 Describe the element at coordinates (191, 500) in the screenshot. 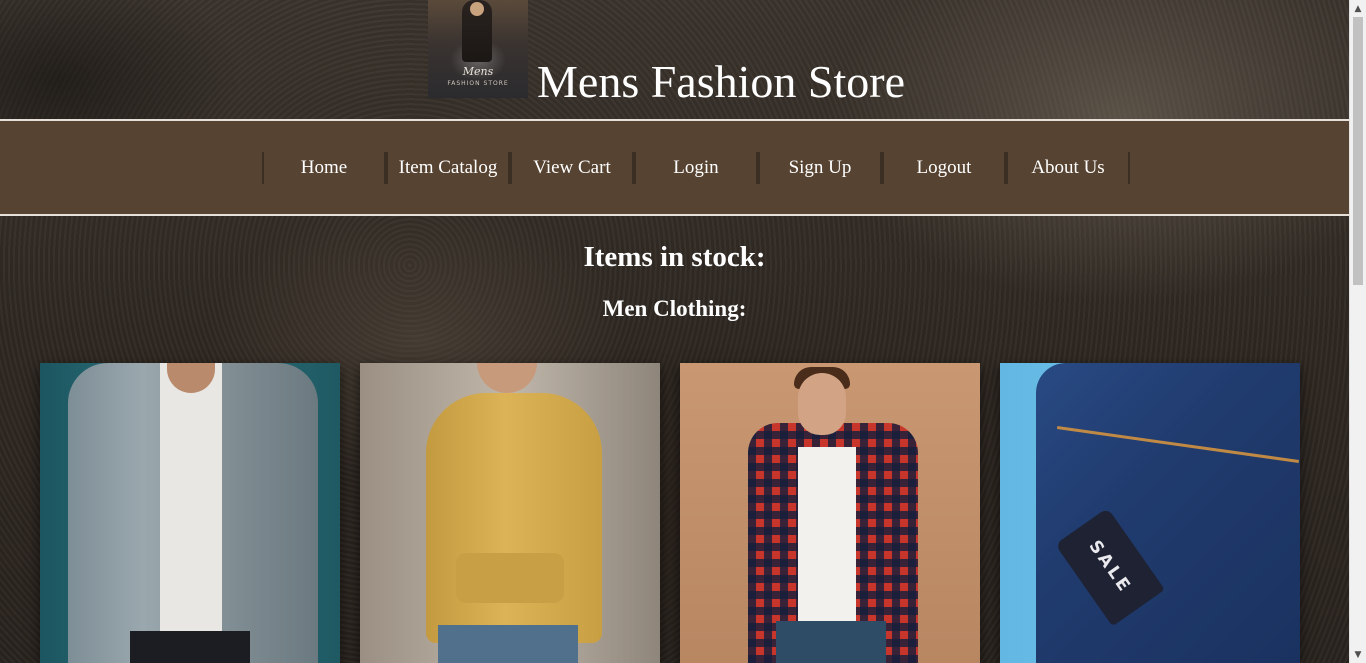

I see `tee-shape` at that location.